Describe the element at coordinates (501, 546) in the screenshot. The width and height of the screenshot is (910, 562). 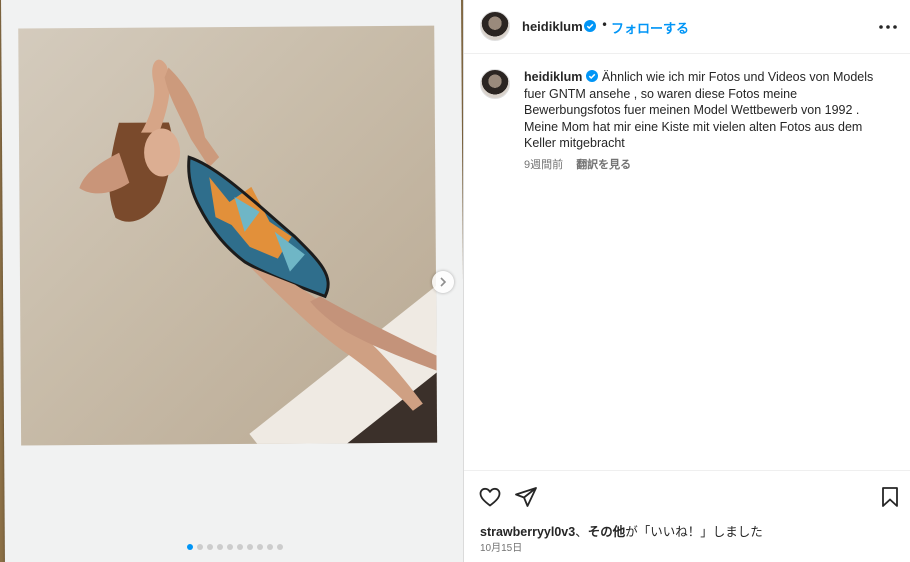
I see `post-date: 10月15日` at that location.